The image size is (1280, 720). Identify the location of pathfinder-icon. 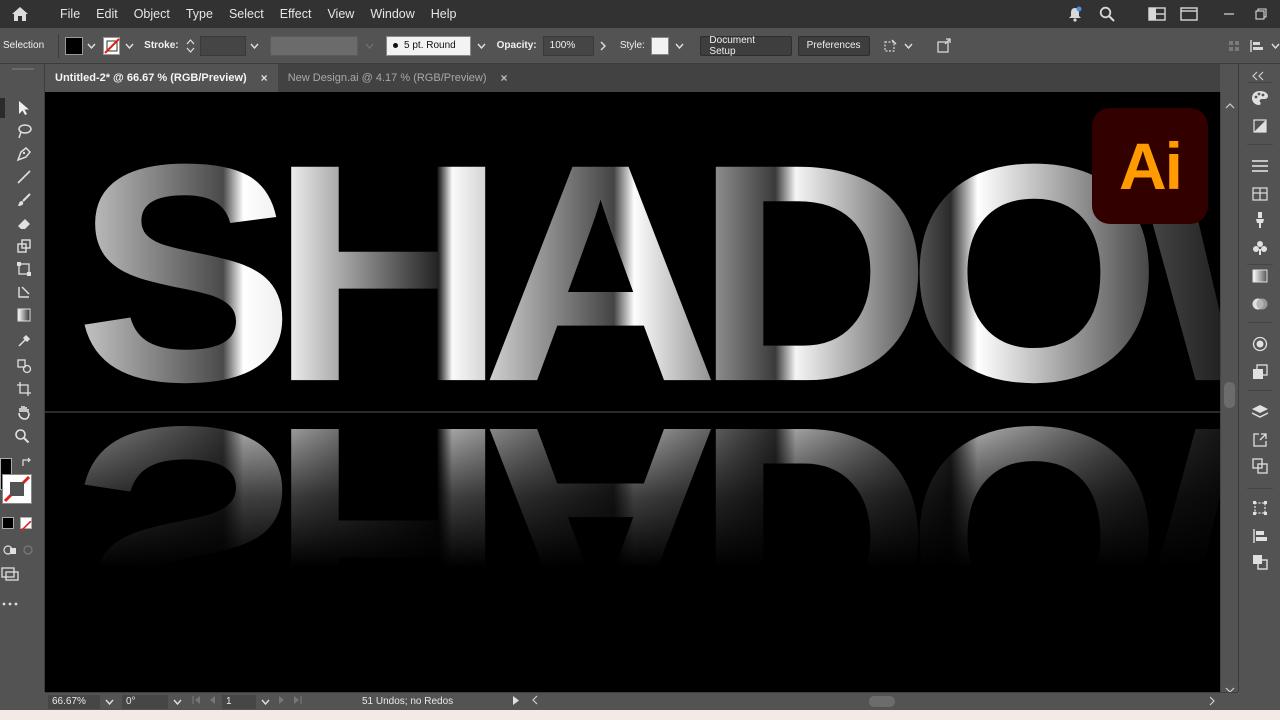
(1260, 562).